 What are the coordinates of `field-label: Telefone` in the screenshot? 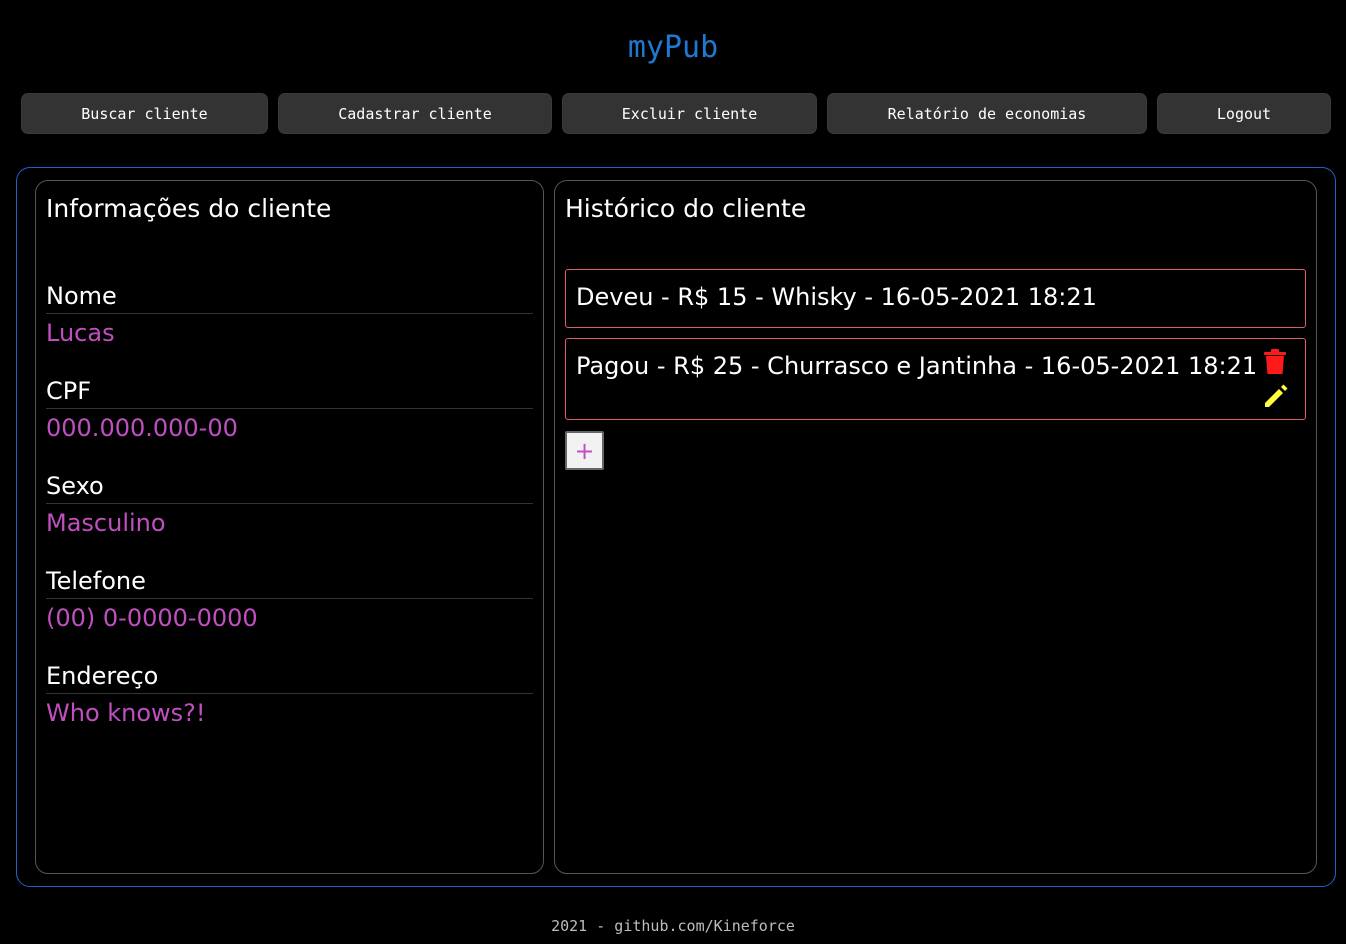 It's located at (289, 582).